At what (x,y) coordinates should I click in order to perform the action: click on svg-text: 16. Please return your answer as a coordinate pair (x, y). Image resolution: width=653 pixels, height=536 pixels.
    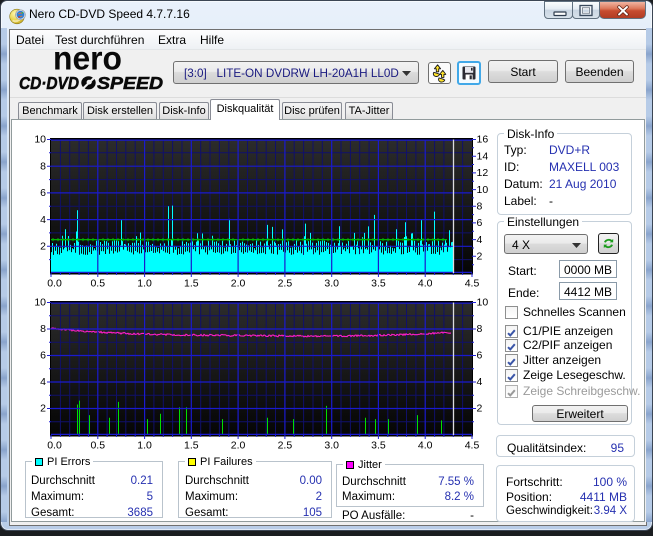
    Looking at the image, I should click on (483, 140).